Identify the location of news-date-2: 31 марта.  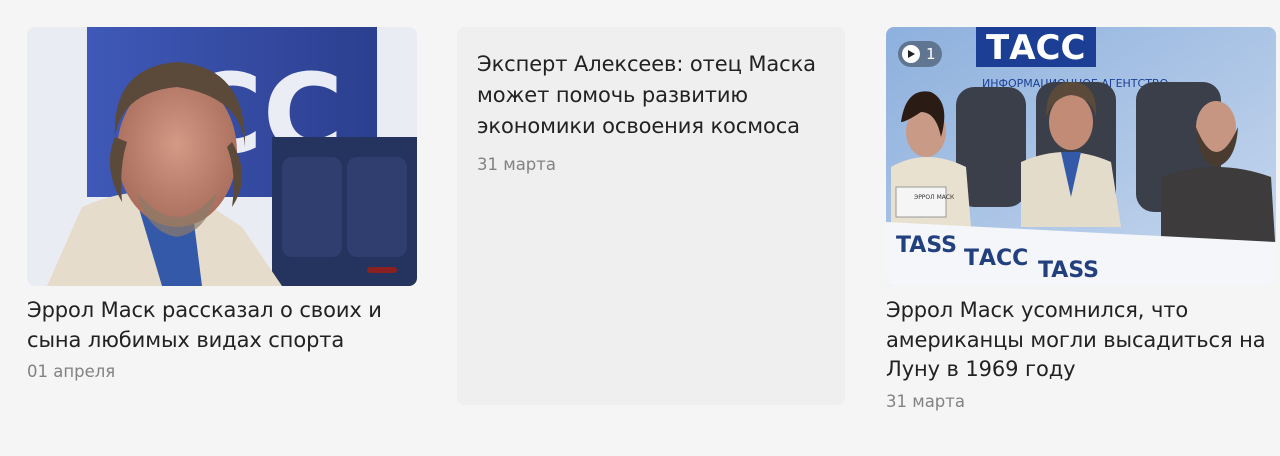
(516, 164).